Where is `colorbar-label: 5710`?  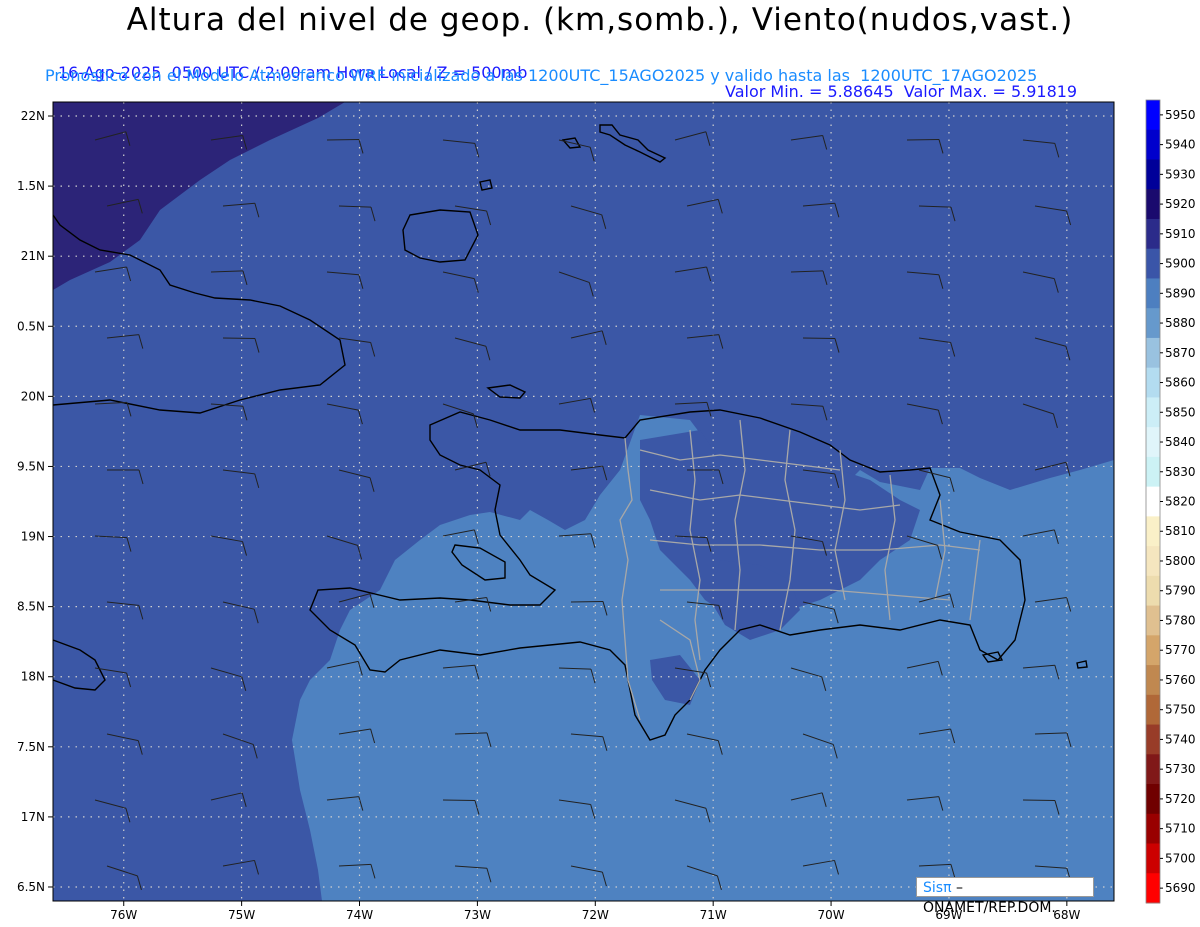 colorbar-label: 5710 is located at coordinates (1180, 829).